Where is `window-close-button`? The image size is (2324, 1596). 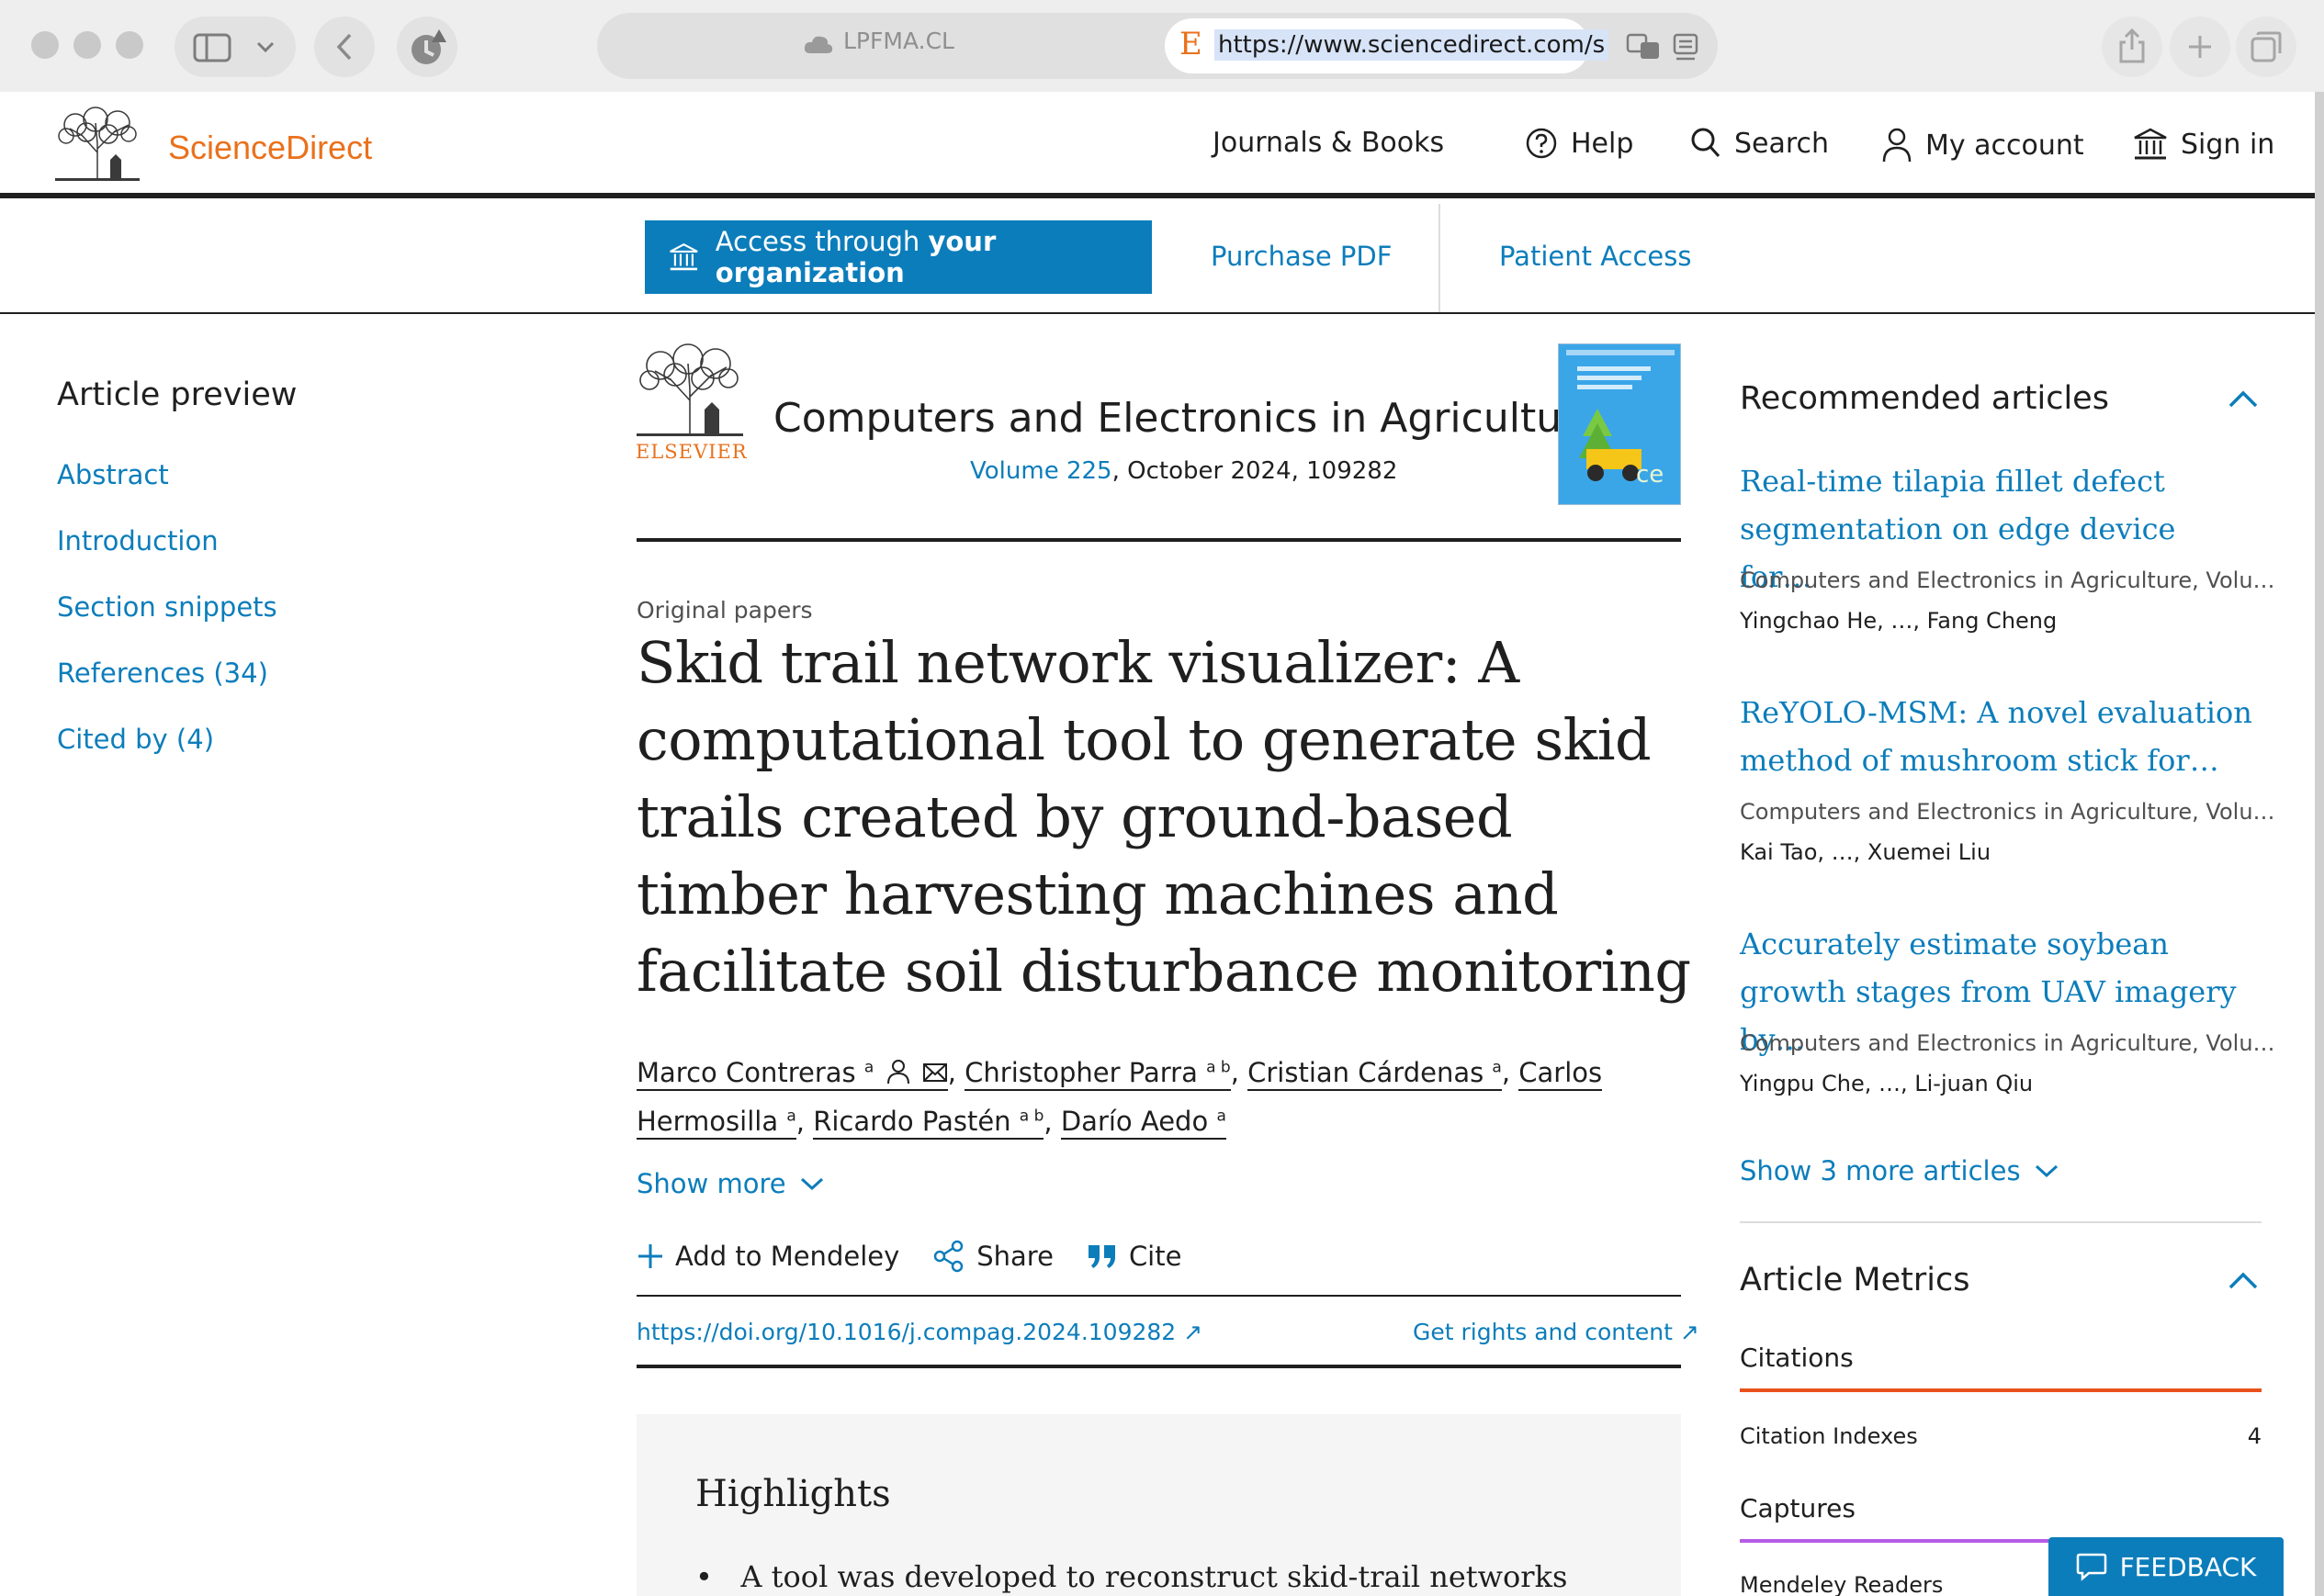
window-close-button is located at coordinates (45, 45).